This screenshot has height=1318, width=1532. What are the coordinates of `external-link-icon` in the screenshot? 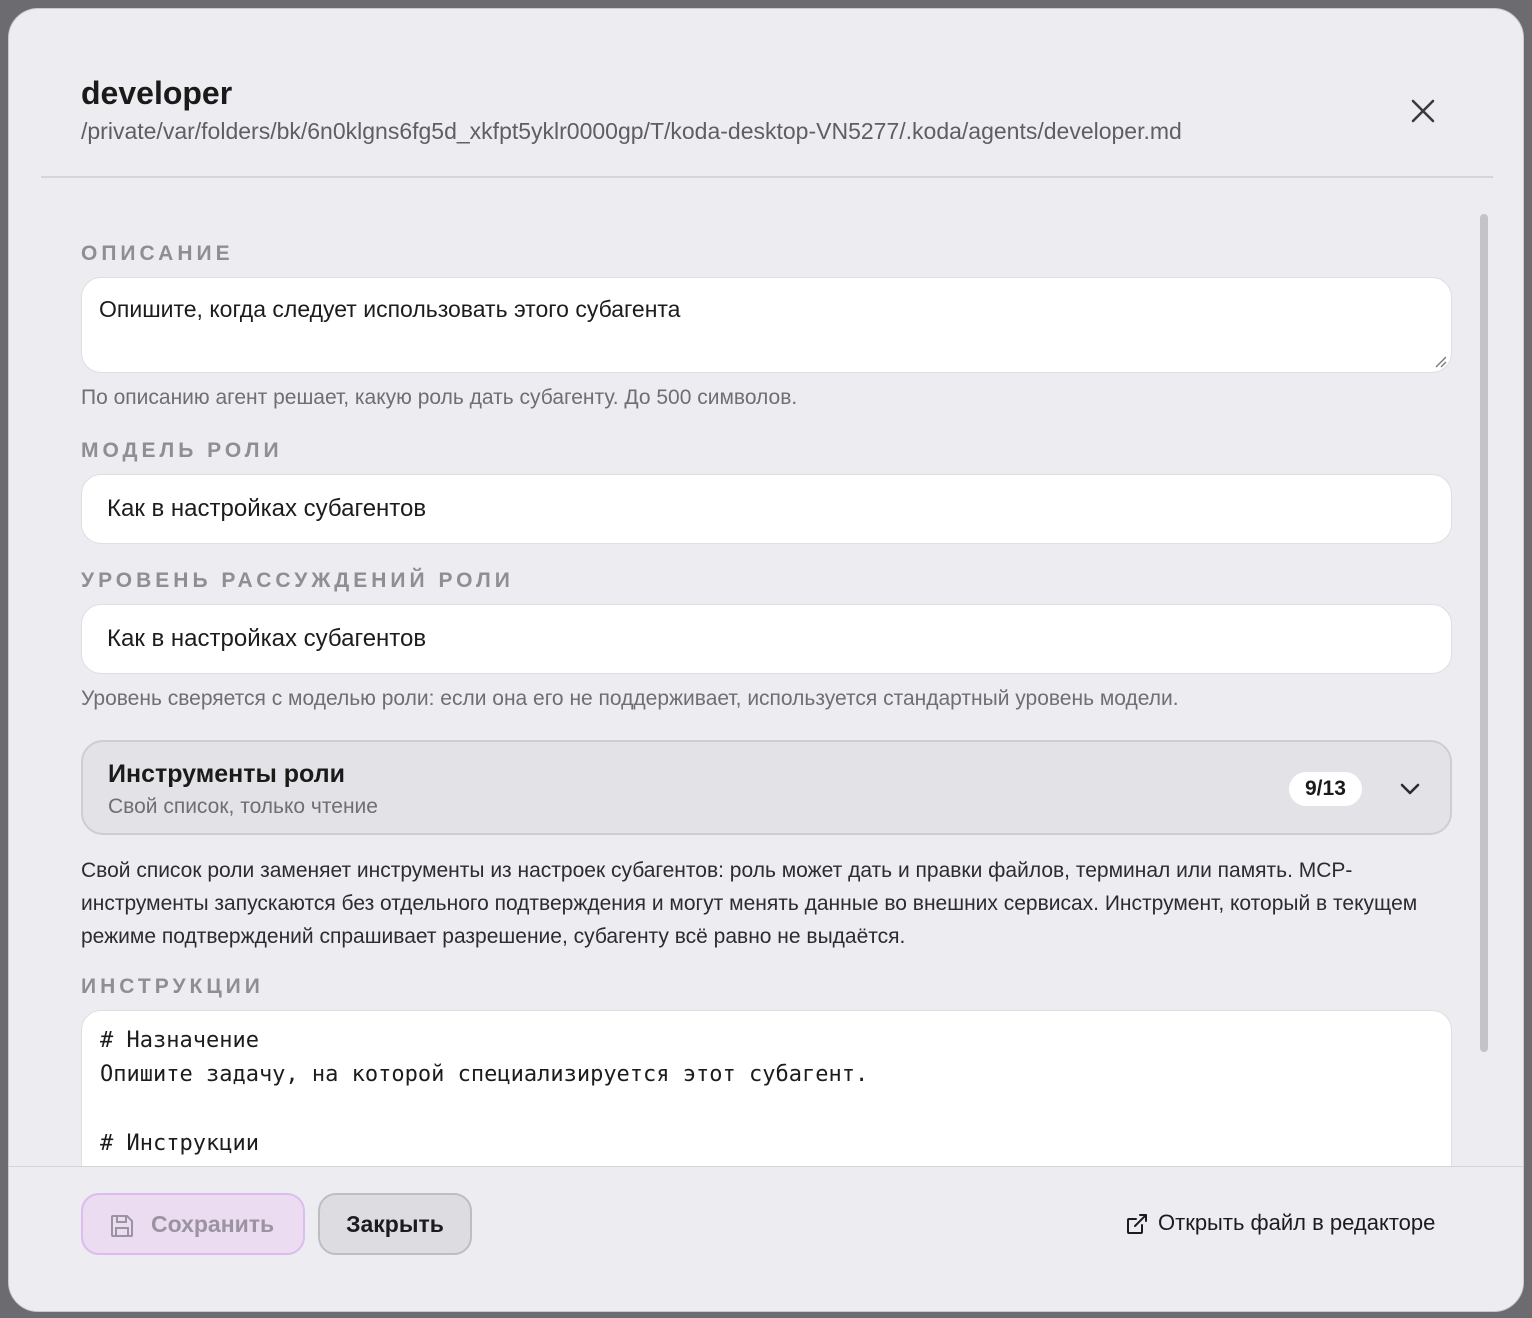 It's located at (1137, 1224).